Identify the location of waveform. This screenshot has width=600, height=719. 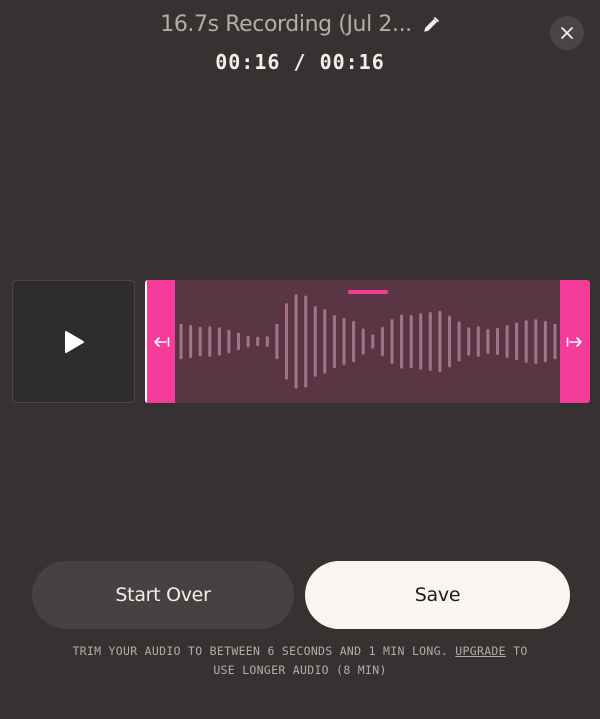
(368, 341).